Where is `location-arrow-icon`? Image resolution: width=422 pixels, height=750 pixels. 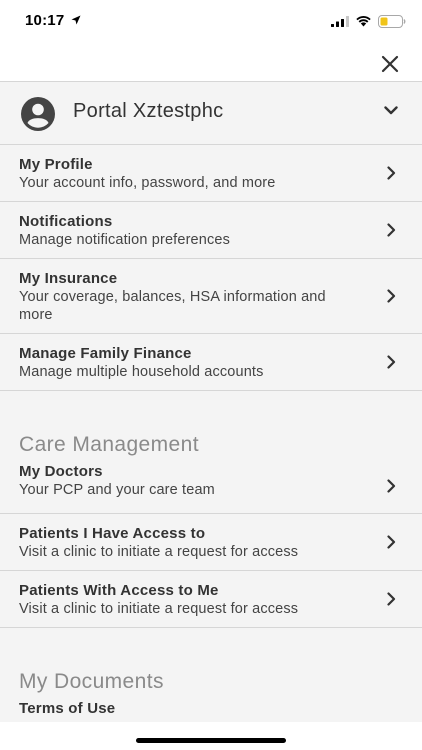 location-arrow-icon is located at coordinates (76, 20).